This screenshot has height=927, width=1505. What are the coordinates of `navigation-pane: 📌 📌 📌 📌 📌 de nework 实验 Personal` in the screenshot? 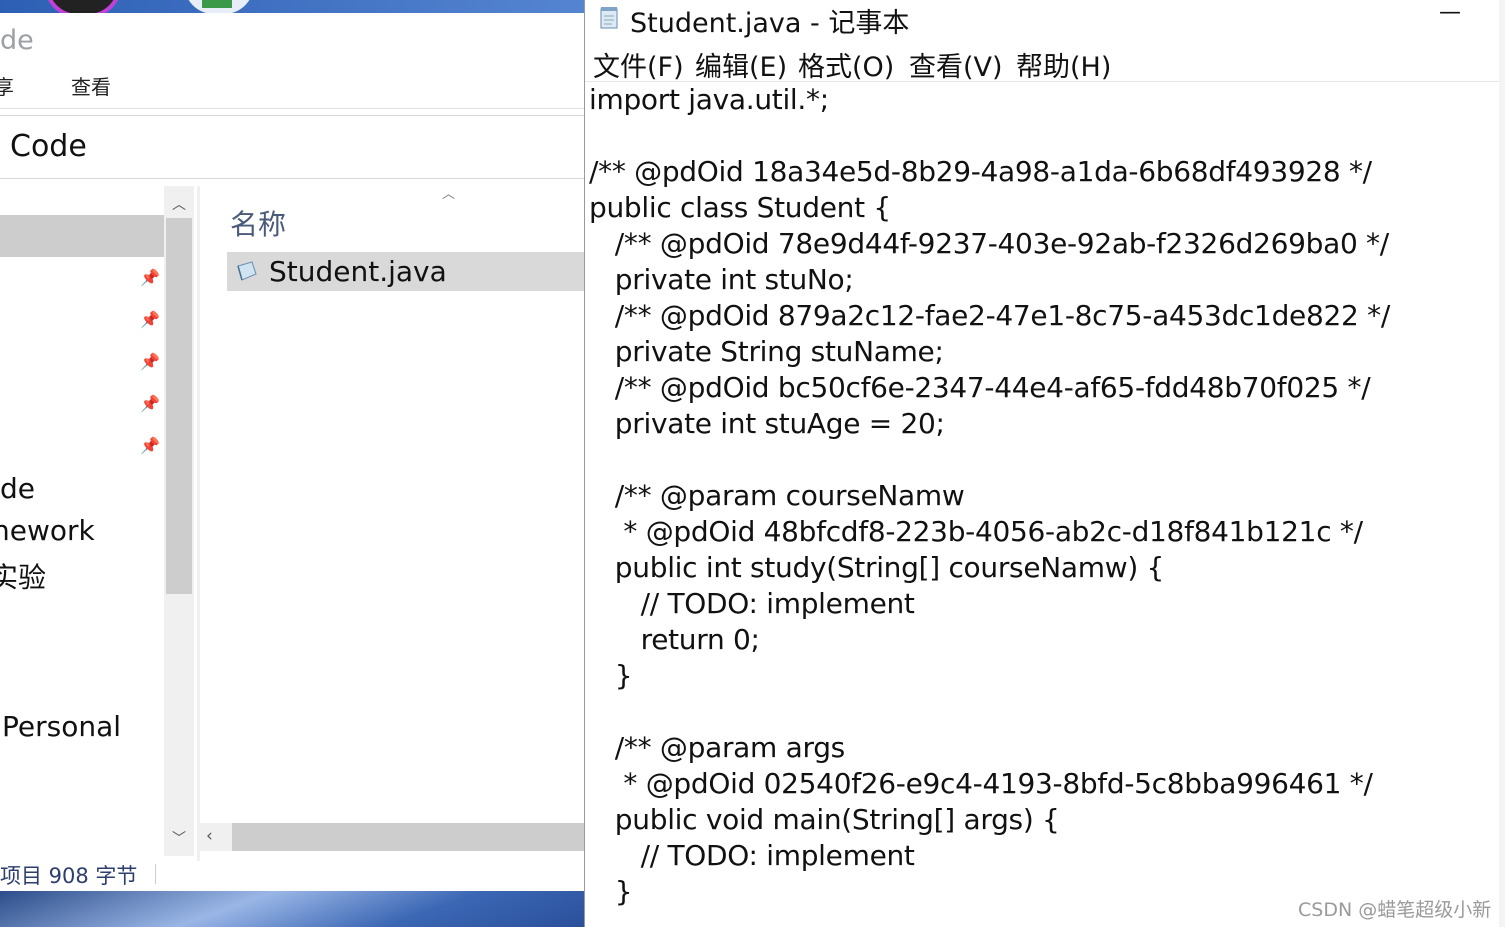 It's located at (82, 521).